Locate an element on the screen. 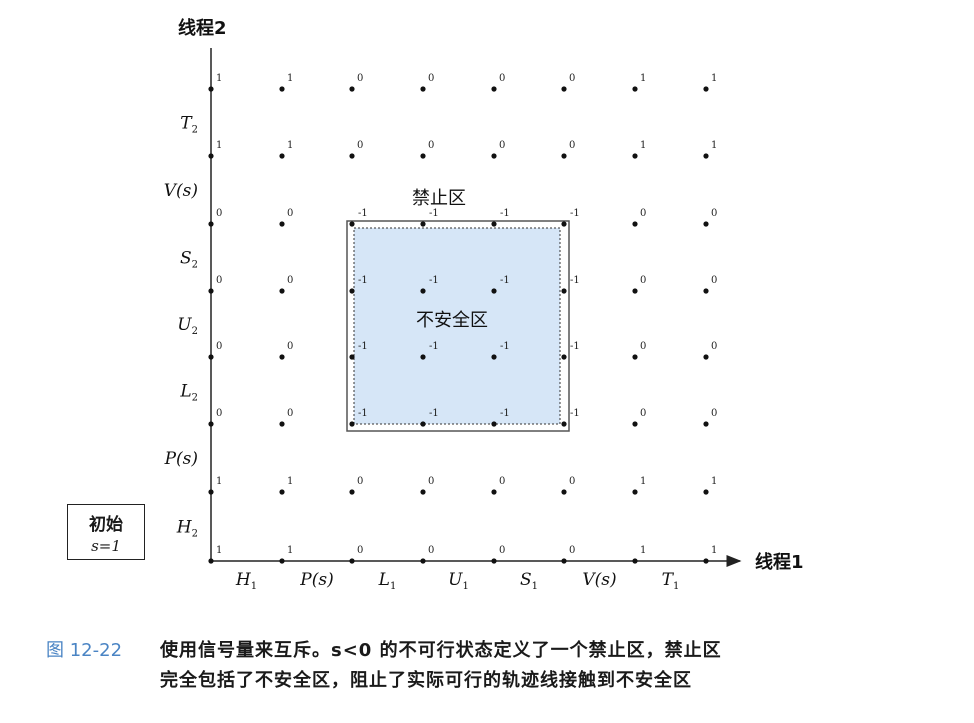  figure-number: 图 12-22 is located at coordinates (84, 650).